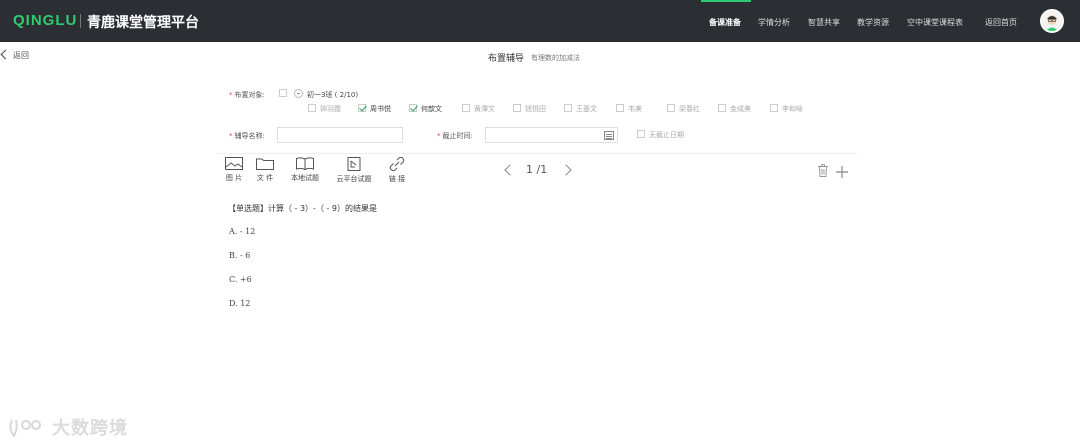  I want to click on insert-link-button: 链 接, so click(397, 170).